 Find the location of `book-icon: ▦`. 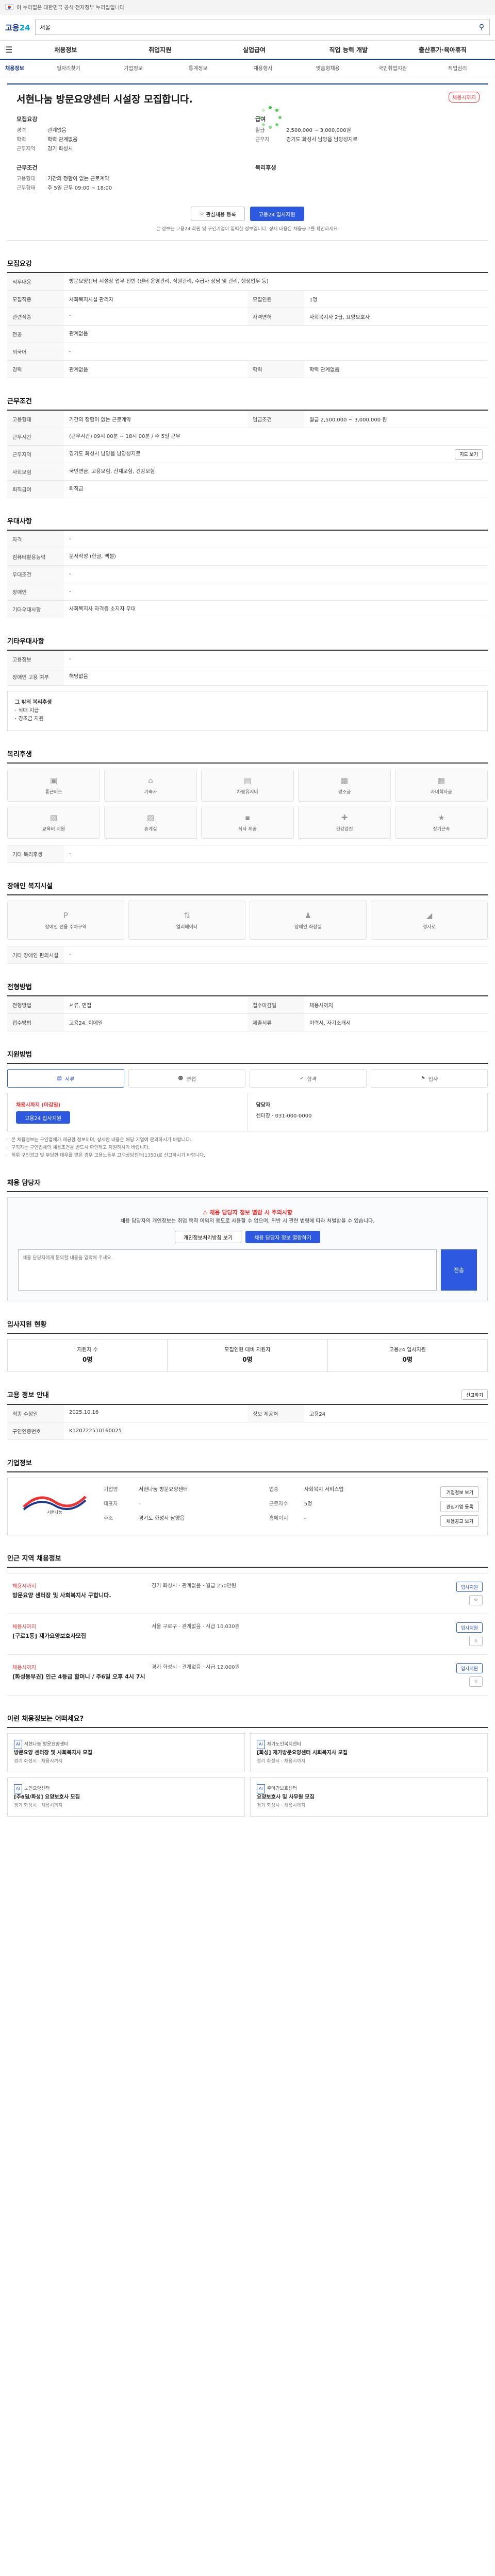

book-icon: ▦ is located at coordinates (441, 780).